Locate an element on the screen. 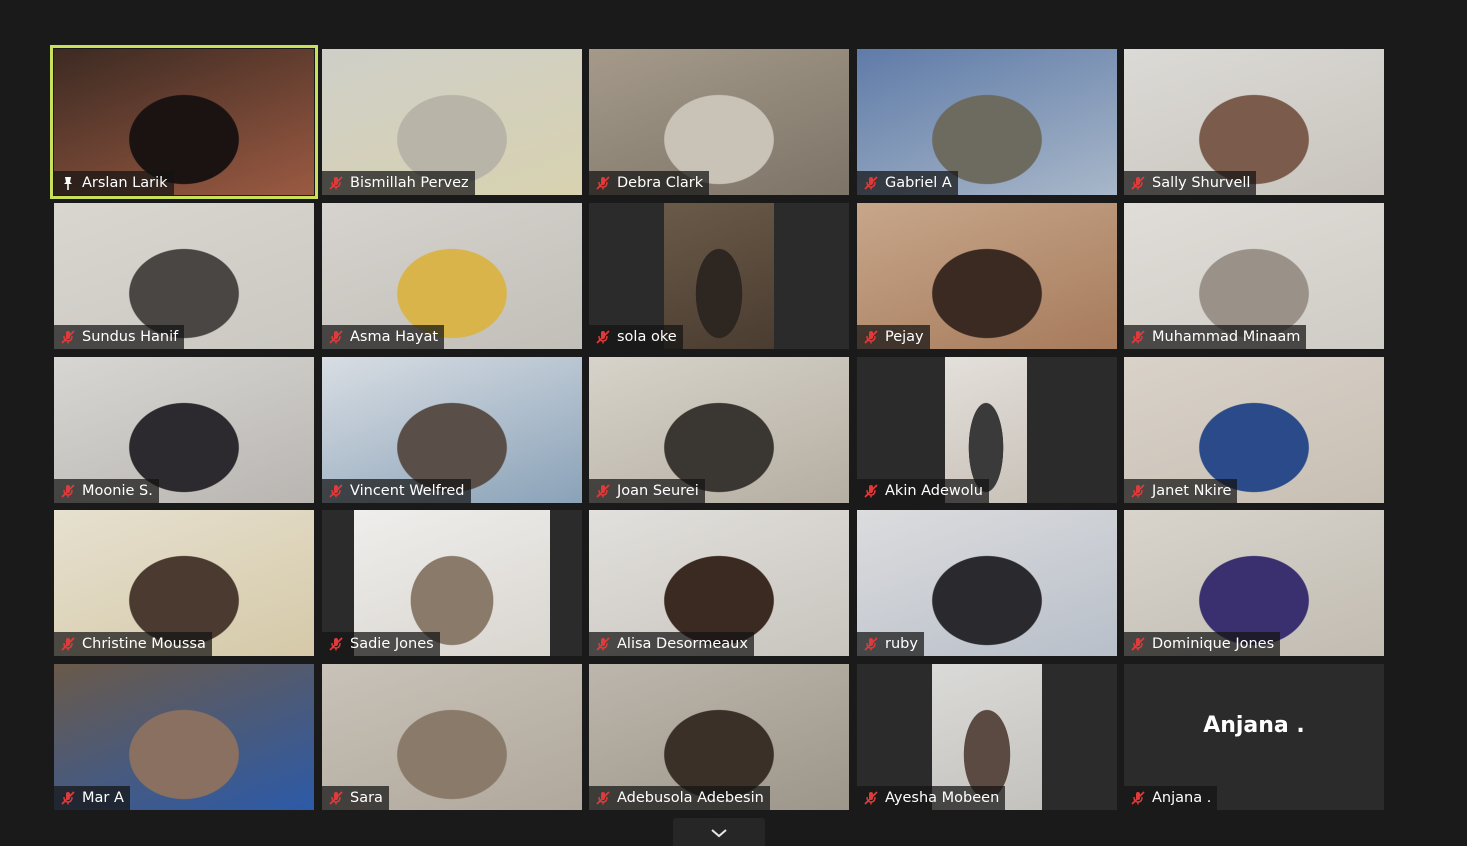 The width and height of the screenshot is (1467, 846). participant-nametag: Vincent Welfred is located at coordinates (396, 491).